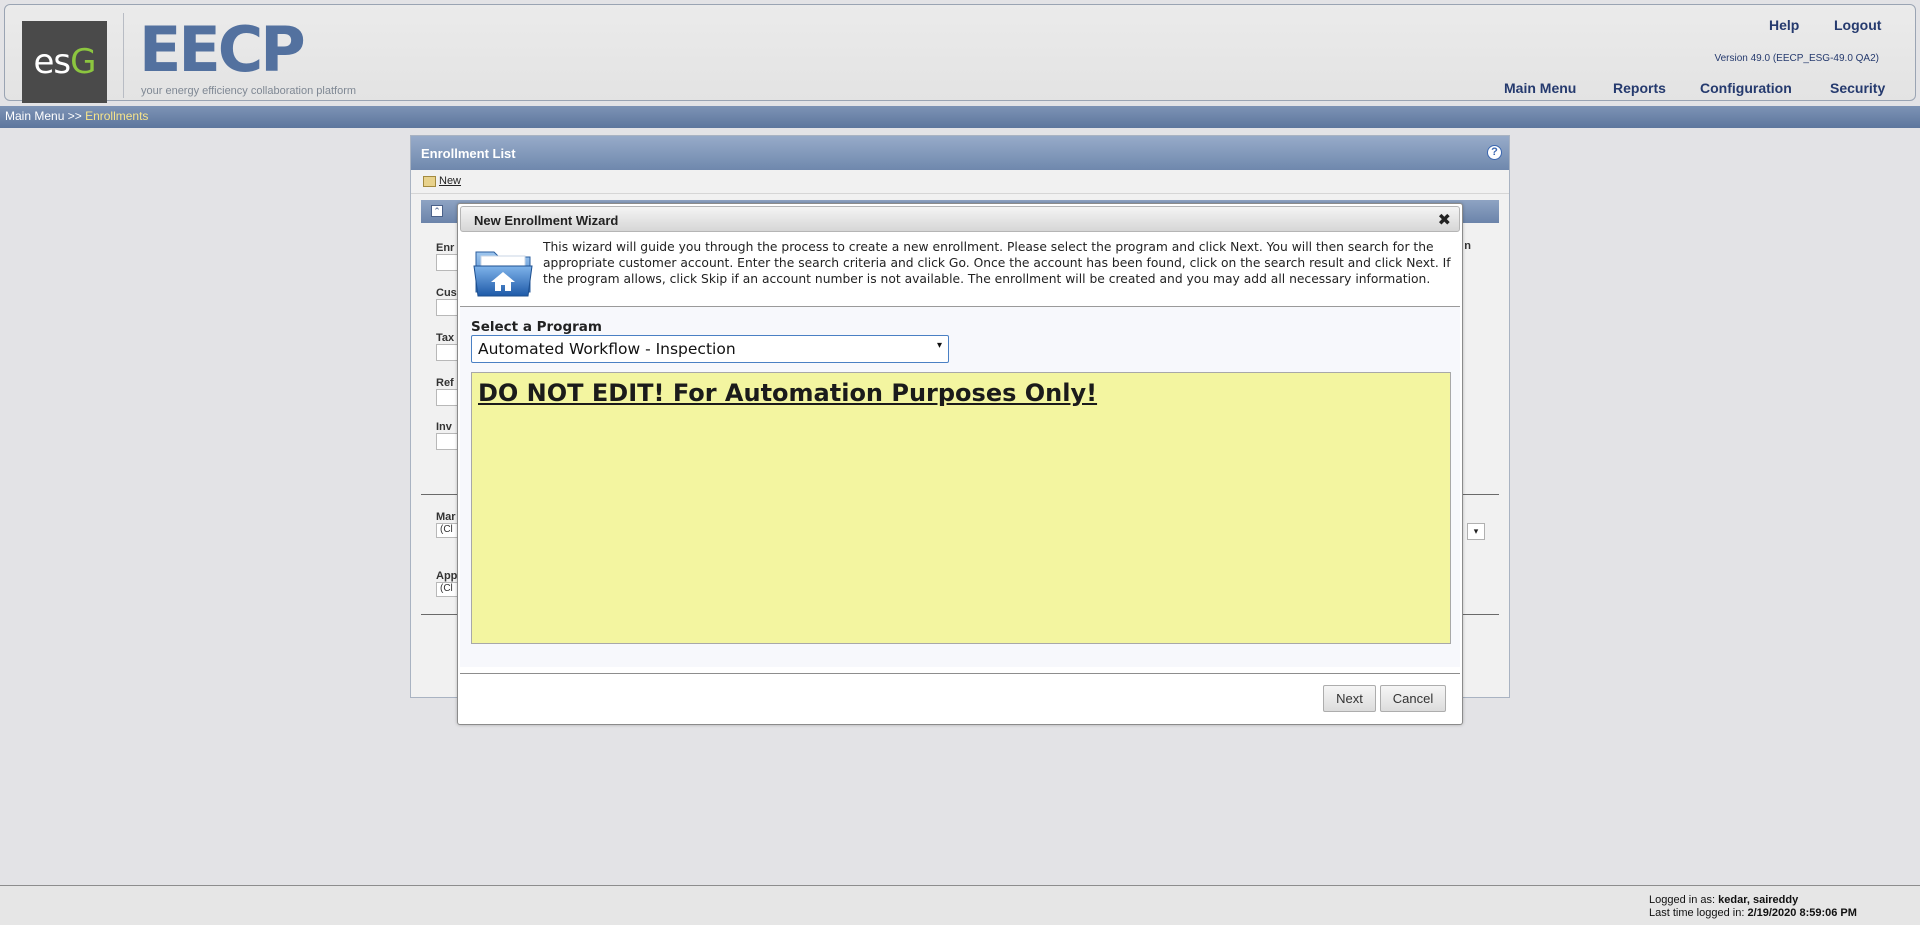 This screenshot has width=1920, height=925. I want to click on next-button: Next, so click(1349, 698).